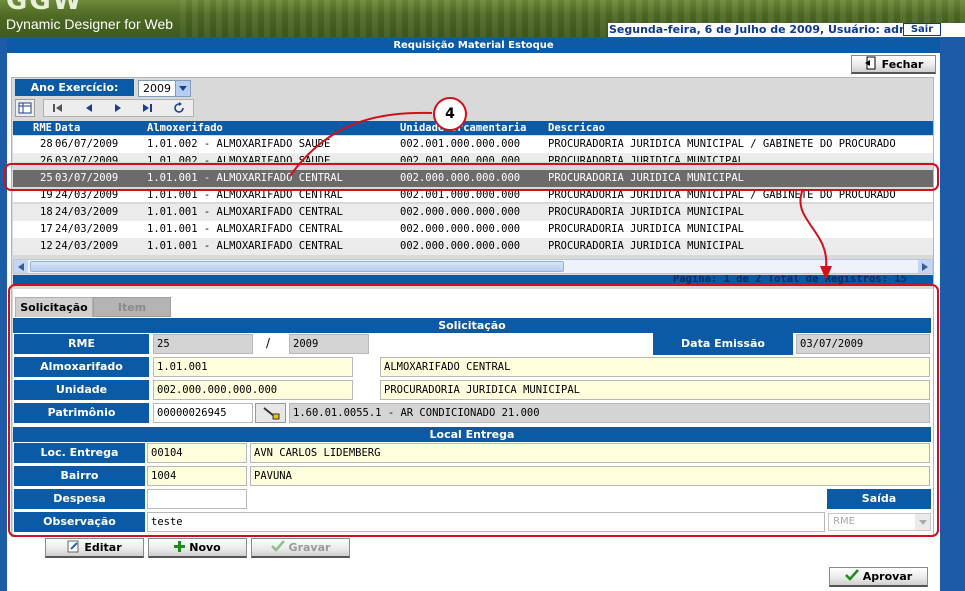  Describe the element at coordinates (309, 547) in the screenshot. I see `save-label: Gravar` at that location.